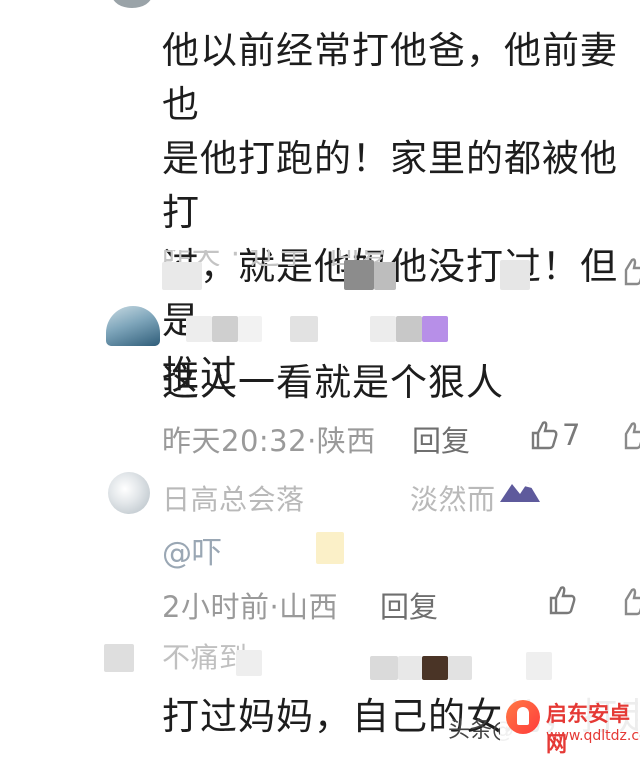 The height and width of the screenshot is (758, 640). What do you see at coordinates (132, 4) in the screenshot?
I see `avatar-top` at bounding box center [132, 4].